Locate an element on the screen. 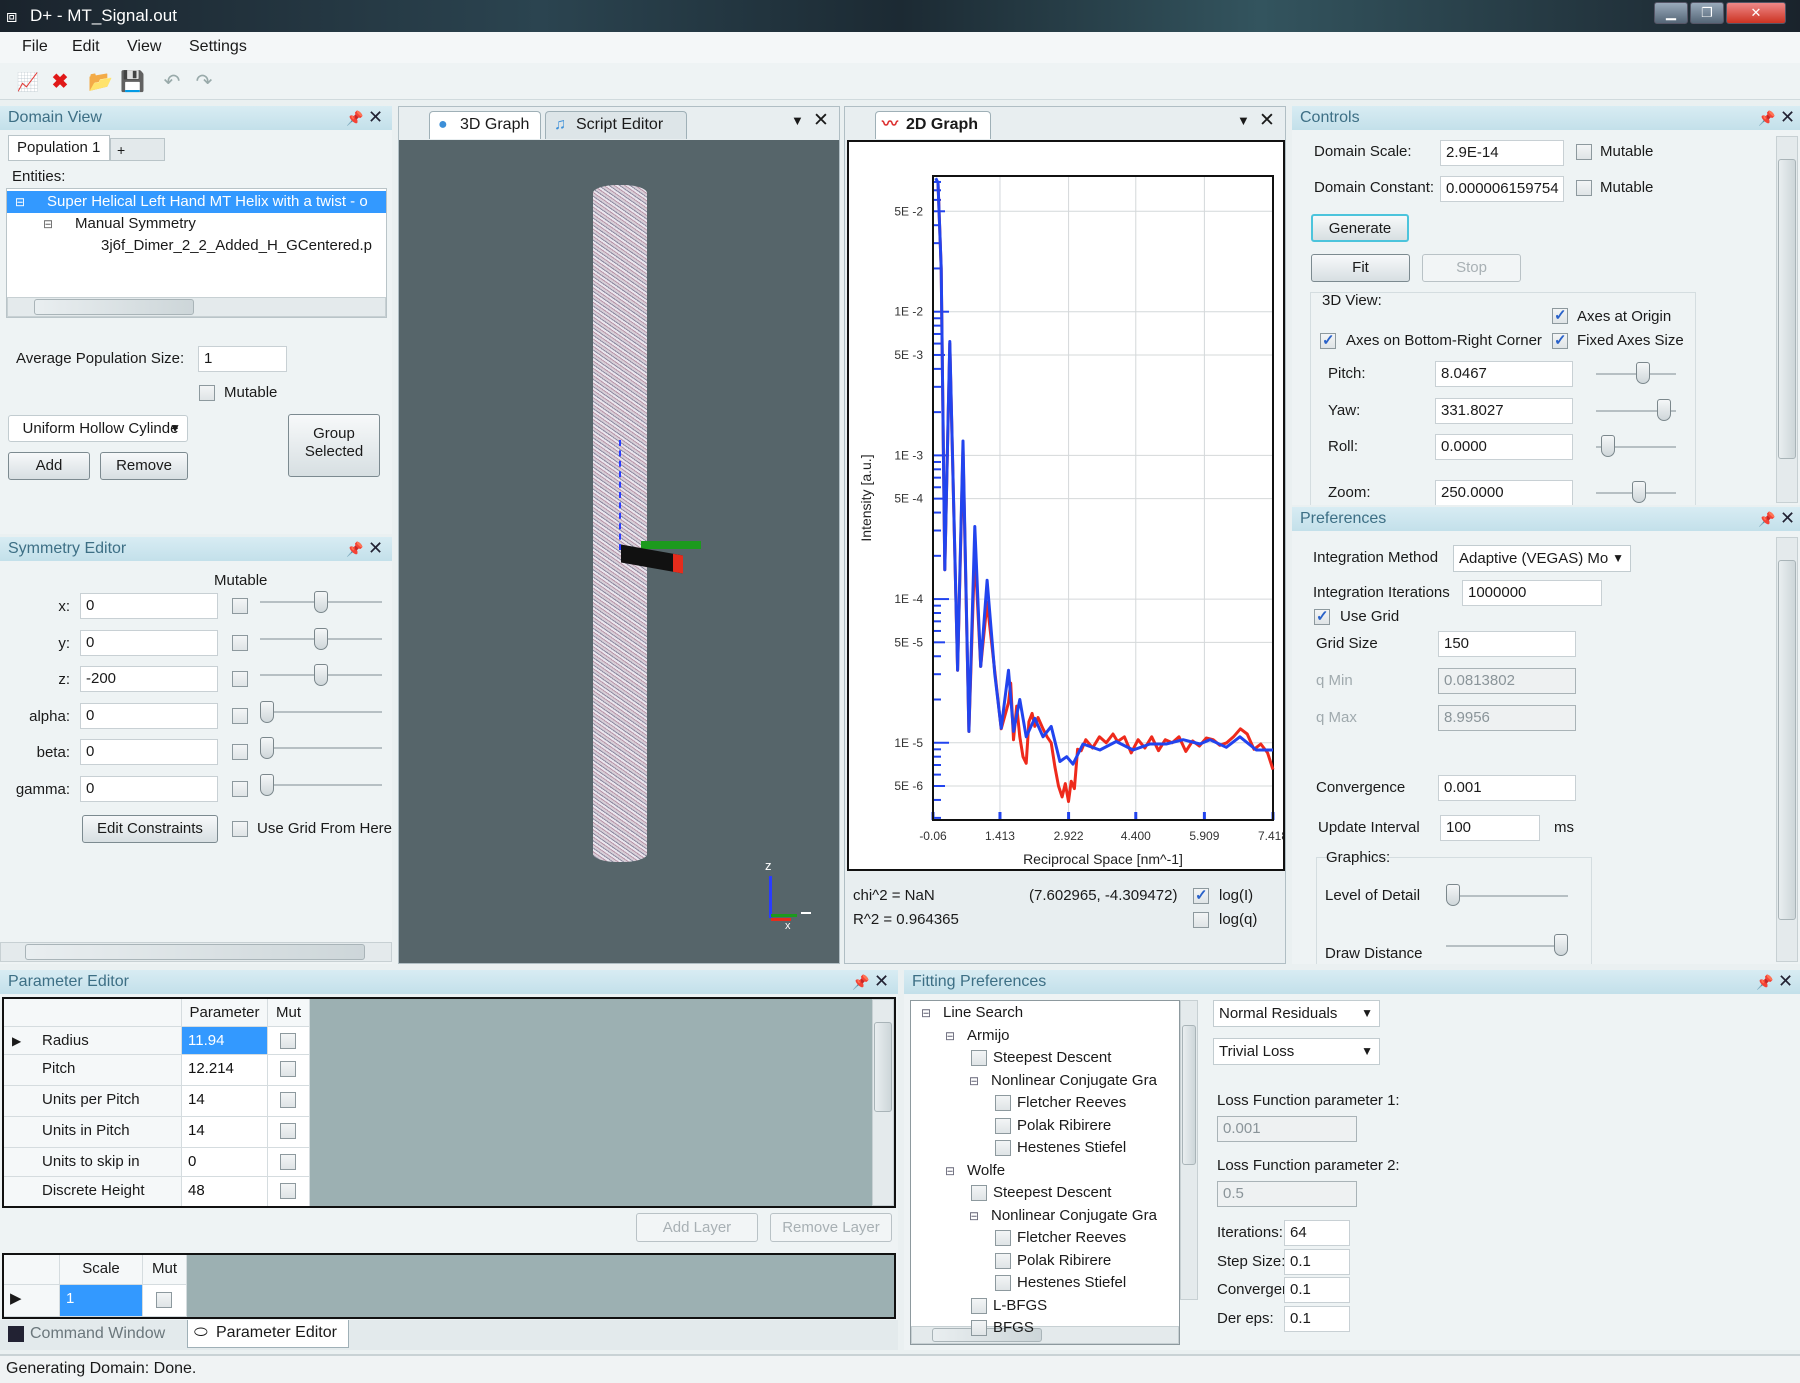 The image size is (1800, 1383). gamma-input: 0 is located at coordinates (149, 789).